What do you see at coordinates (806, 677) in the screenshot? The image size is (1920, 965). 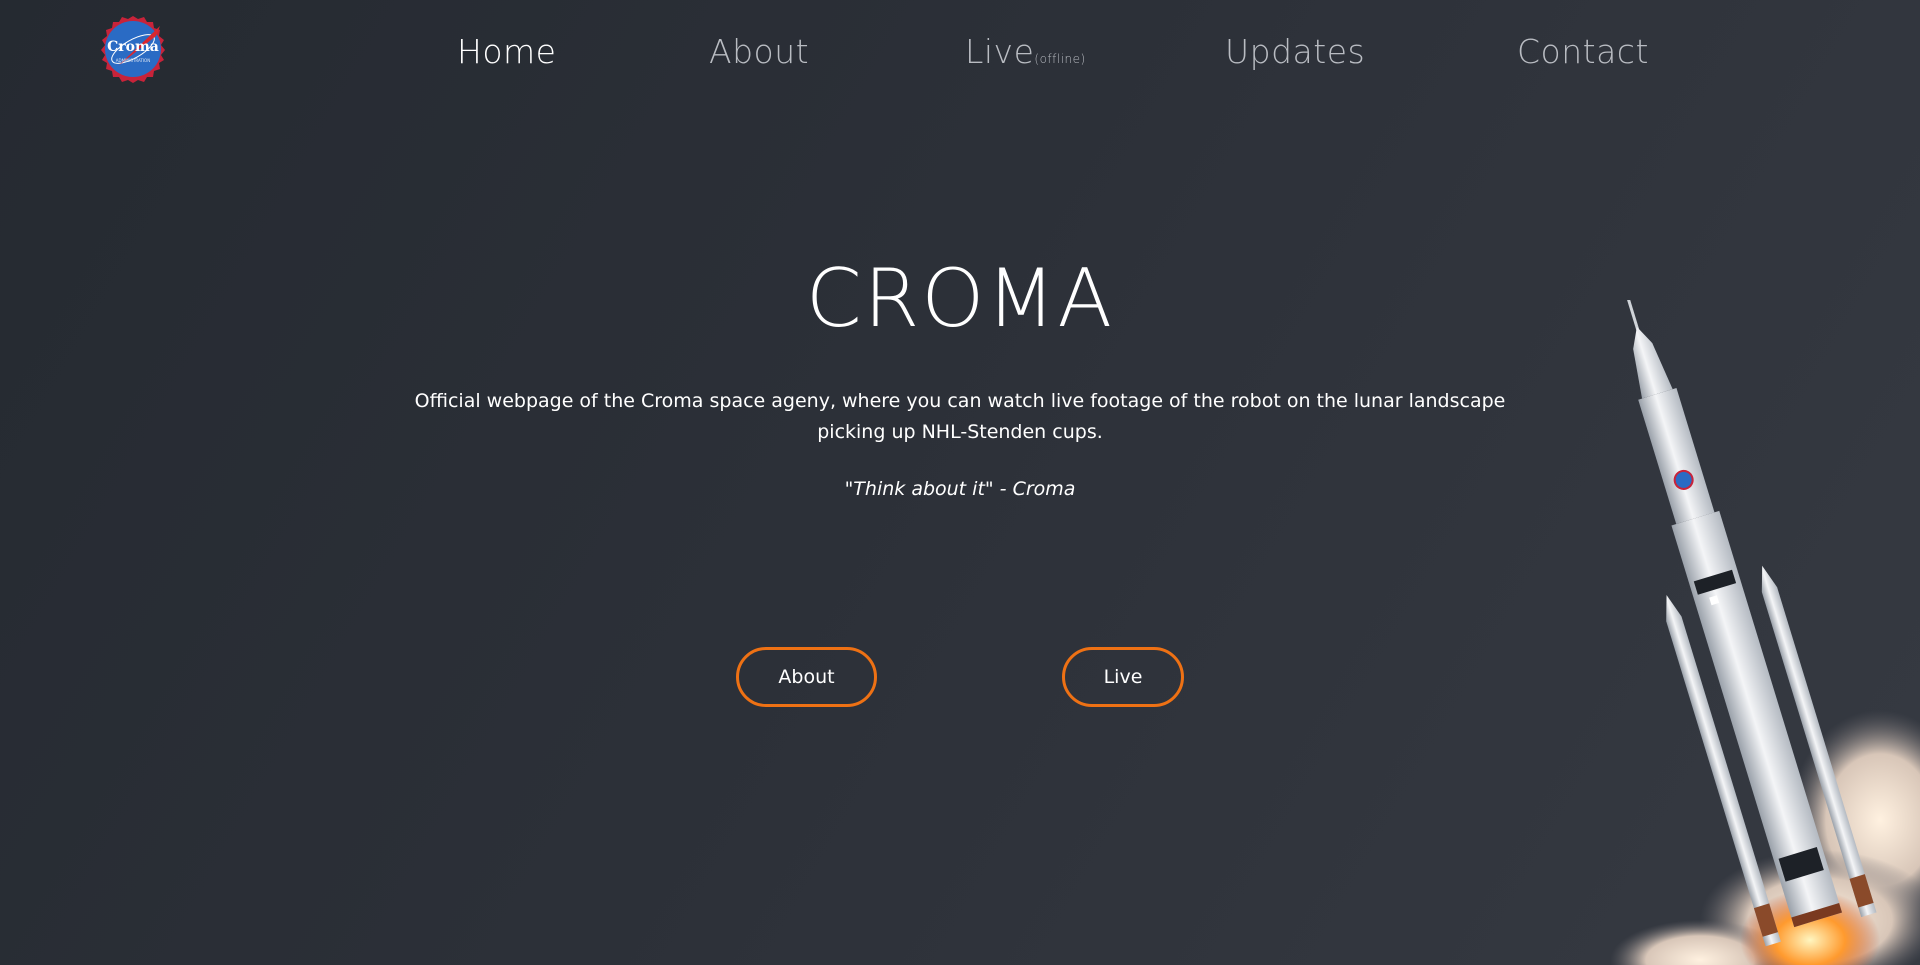 I see `about-button: About` at bounding box center [806, 677].